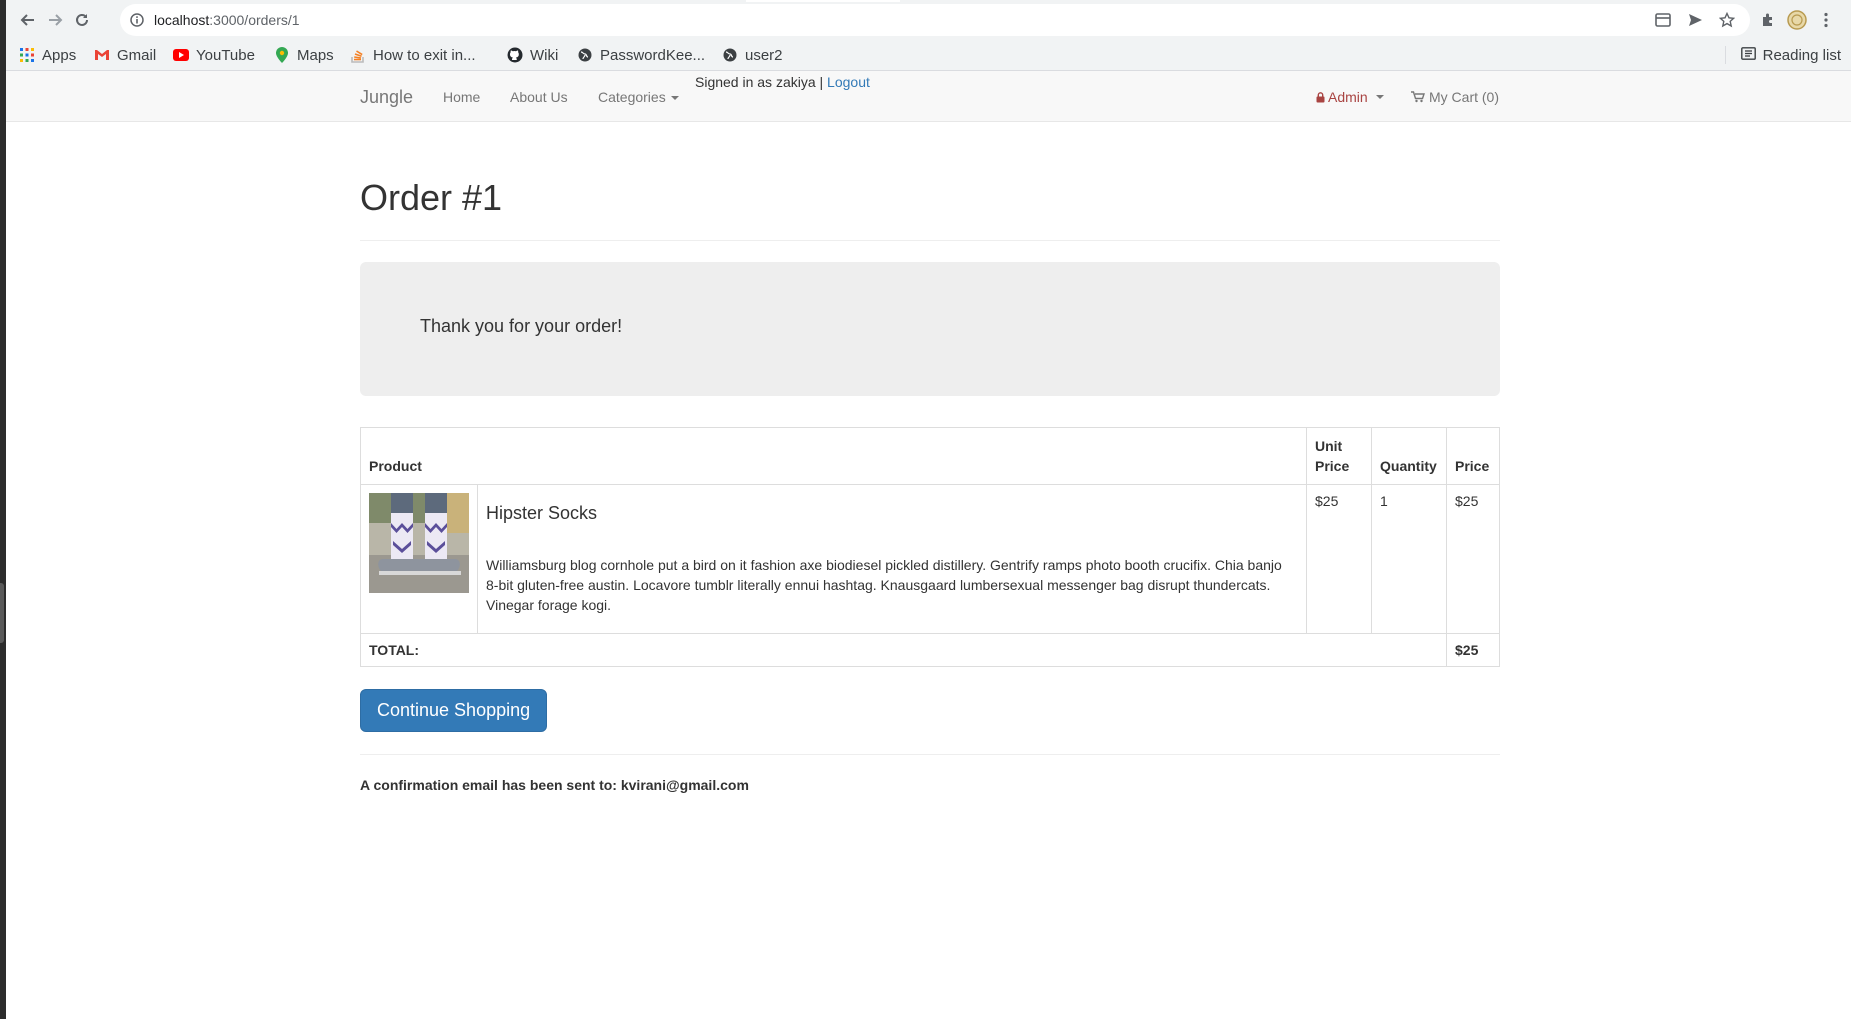 Image resolution: width=1851 pixels, height=1019 pixels. I want to click on signed-in-text: Signed in as zakiya |, so click(761, 82).